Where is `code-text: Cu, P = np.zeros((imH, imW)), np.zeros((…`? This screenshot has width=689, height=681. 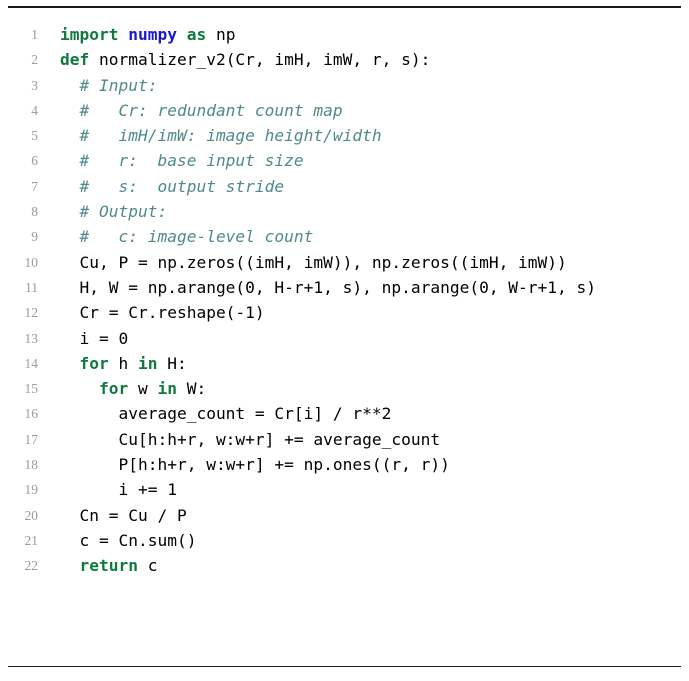
code-text: Cu, P = np.zeros((imH, imW)), np.zeros((… is located at coordinates (383, 262).